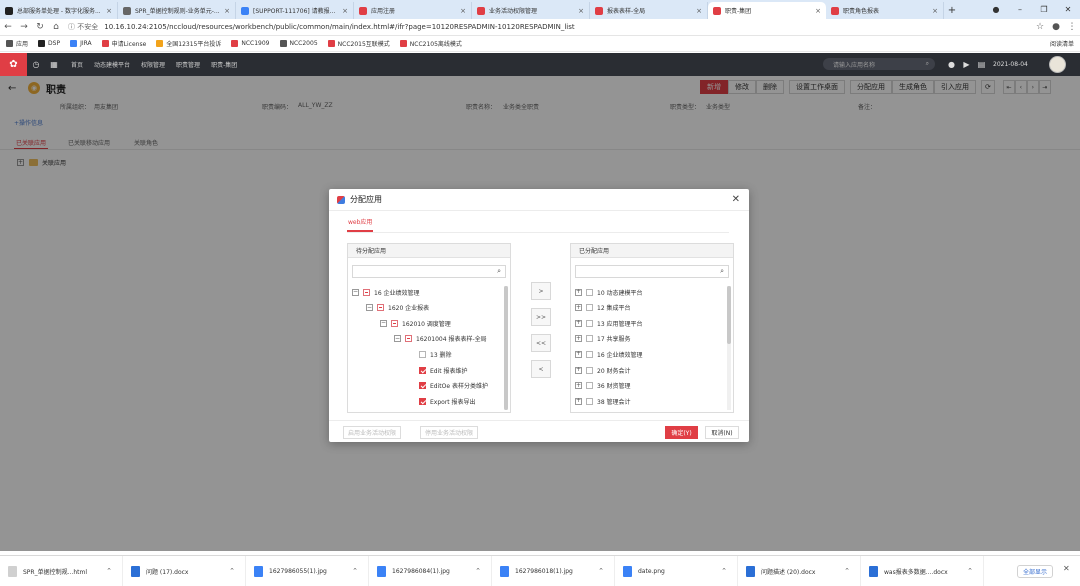 The width and height of the screenshot is (1080, 586). I want to click on browser-tab: SPR_单据控制规则-业务单元-... ×, so click(177, 10).